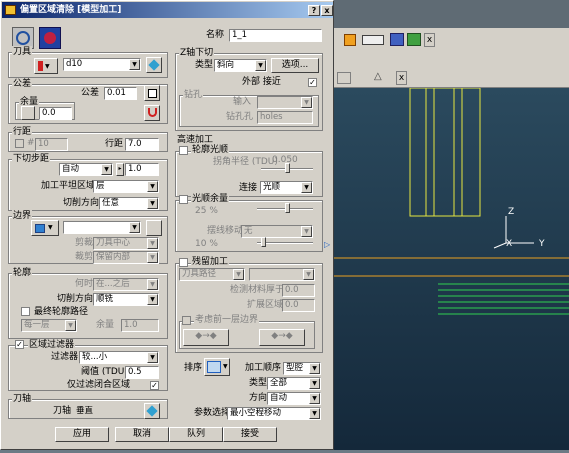 Image resolution: width=569 pixels, height=453 pixels. What do you see at coordinates (285, 117) in the screenshot?
I see `drill-hole-input: holes` at bounding box center [285, 117].